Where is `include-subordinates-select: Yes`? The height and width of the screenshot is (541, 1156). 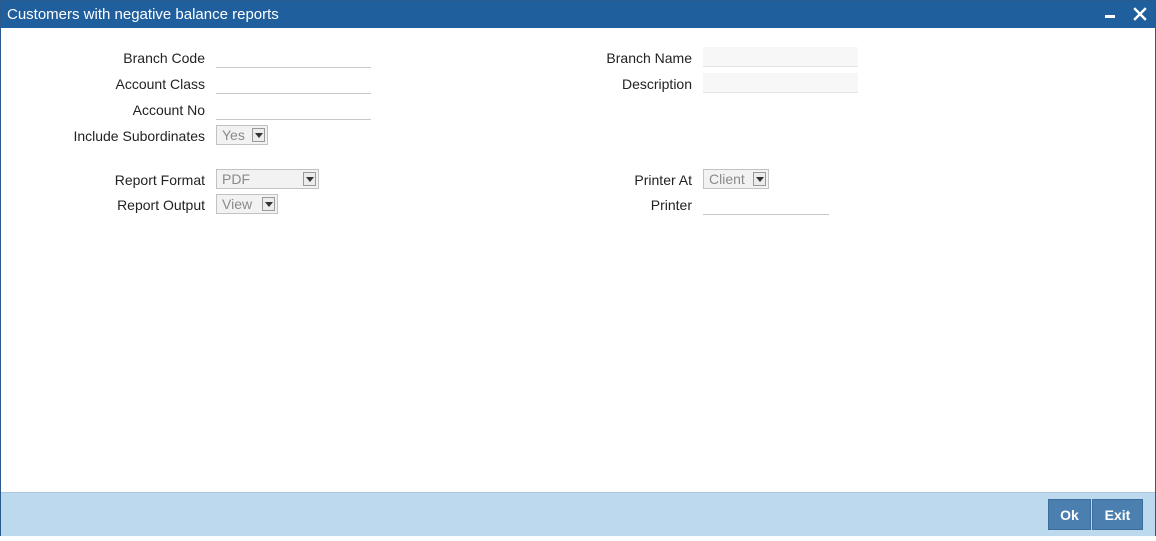
include-subordinates-select: Yes is located at coordinates (242, 135).